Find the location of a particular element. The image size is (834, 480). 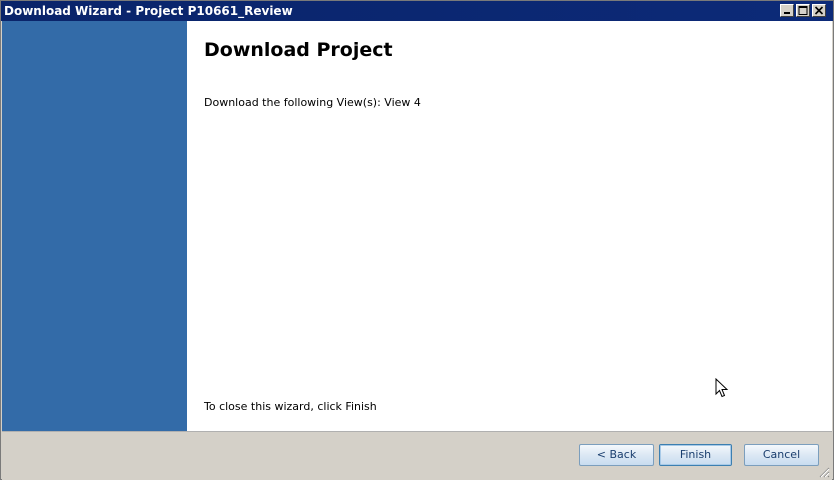

maximize-button is located at coordinates (803, 10).